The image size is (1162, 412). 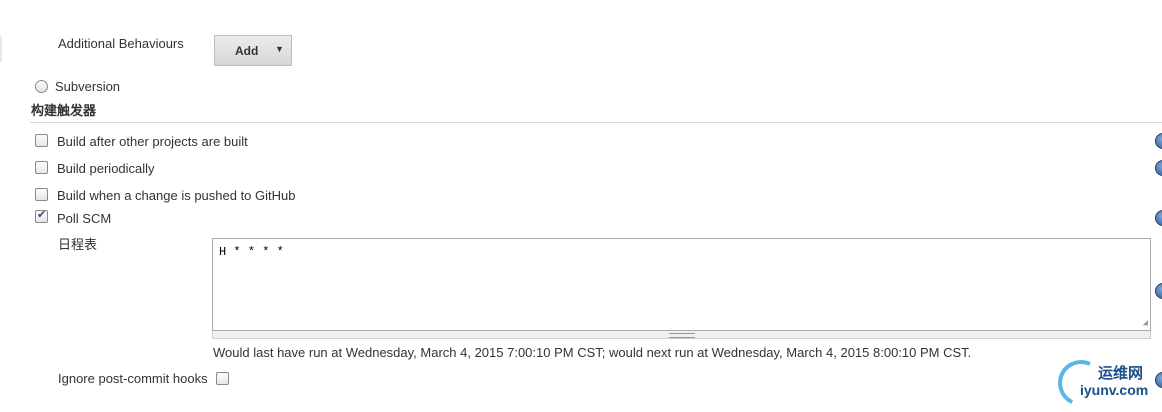 I want to click on build-triggers-section-title: 构建触发器, so click(x=64, y=110).